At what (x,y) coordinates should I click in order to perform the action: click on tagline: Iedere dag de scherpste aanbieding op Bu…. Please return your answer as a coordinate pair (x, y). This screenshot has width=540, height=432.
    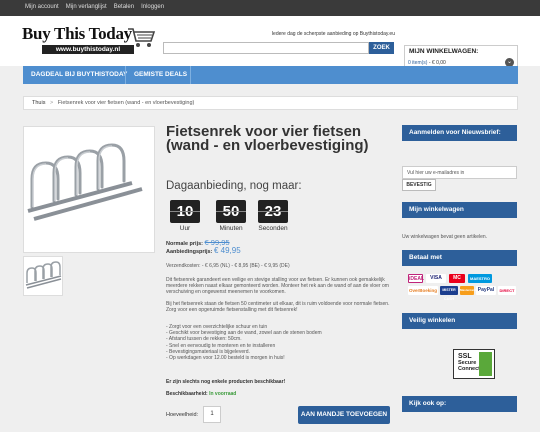
    Looking at the image, I should click on (333, 34).